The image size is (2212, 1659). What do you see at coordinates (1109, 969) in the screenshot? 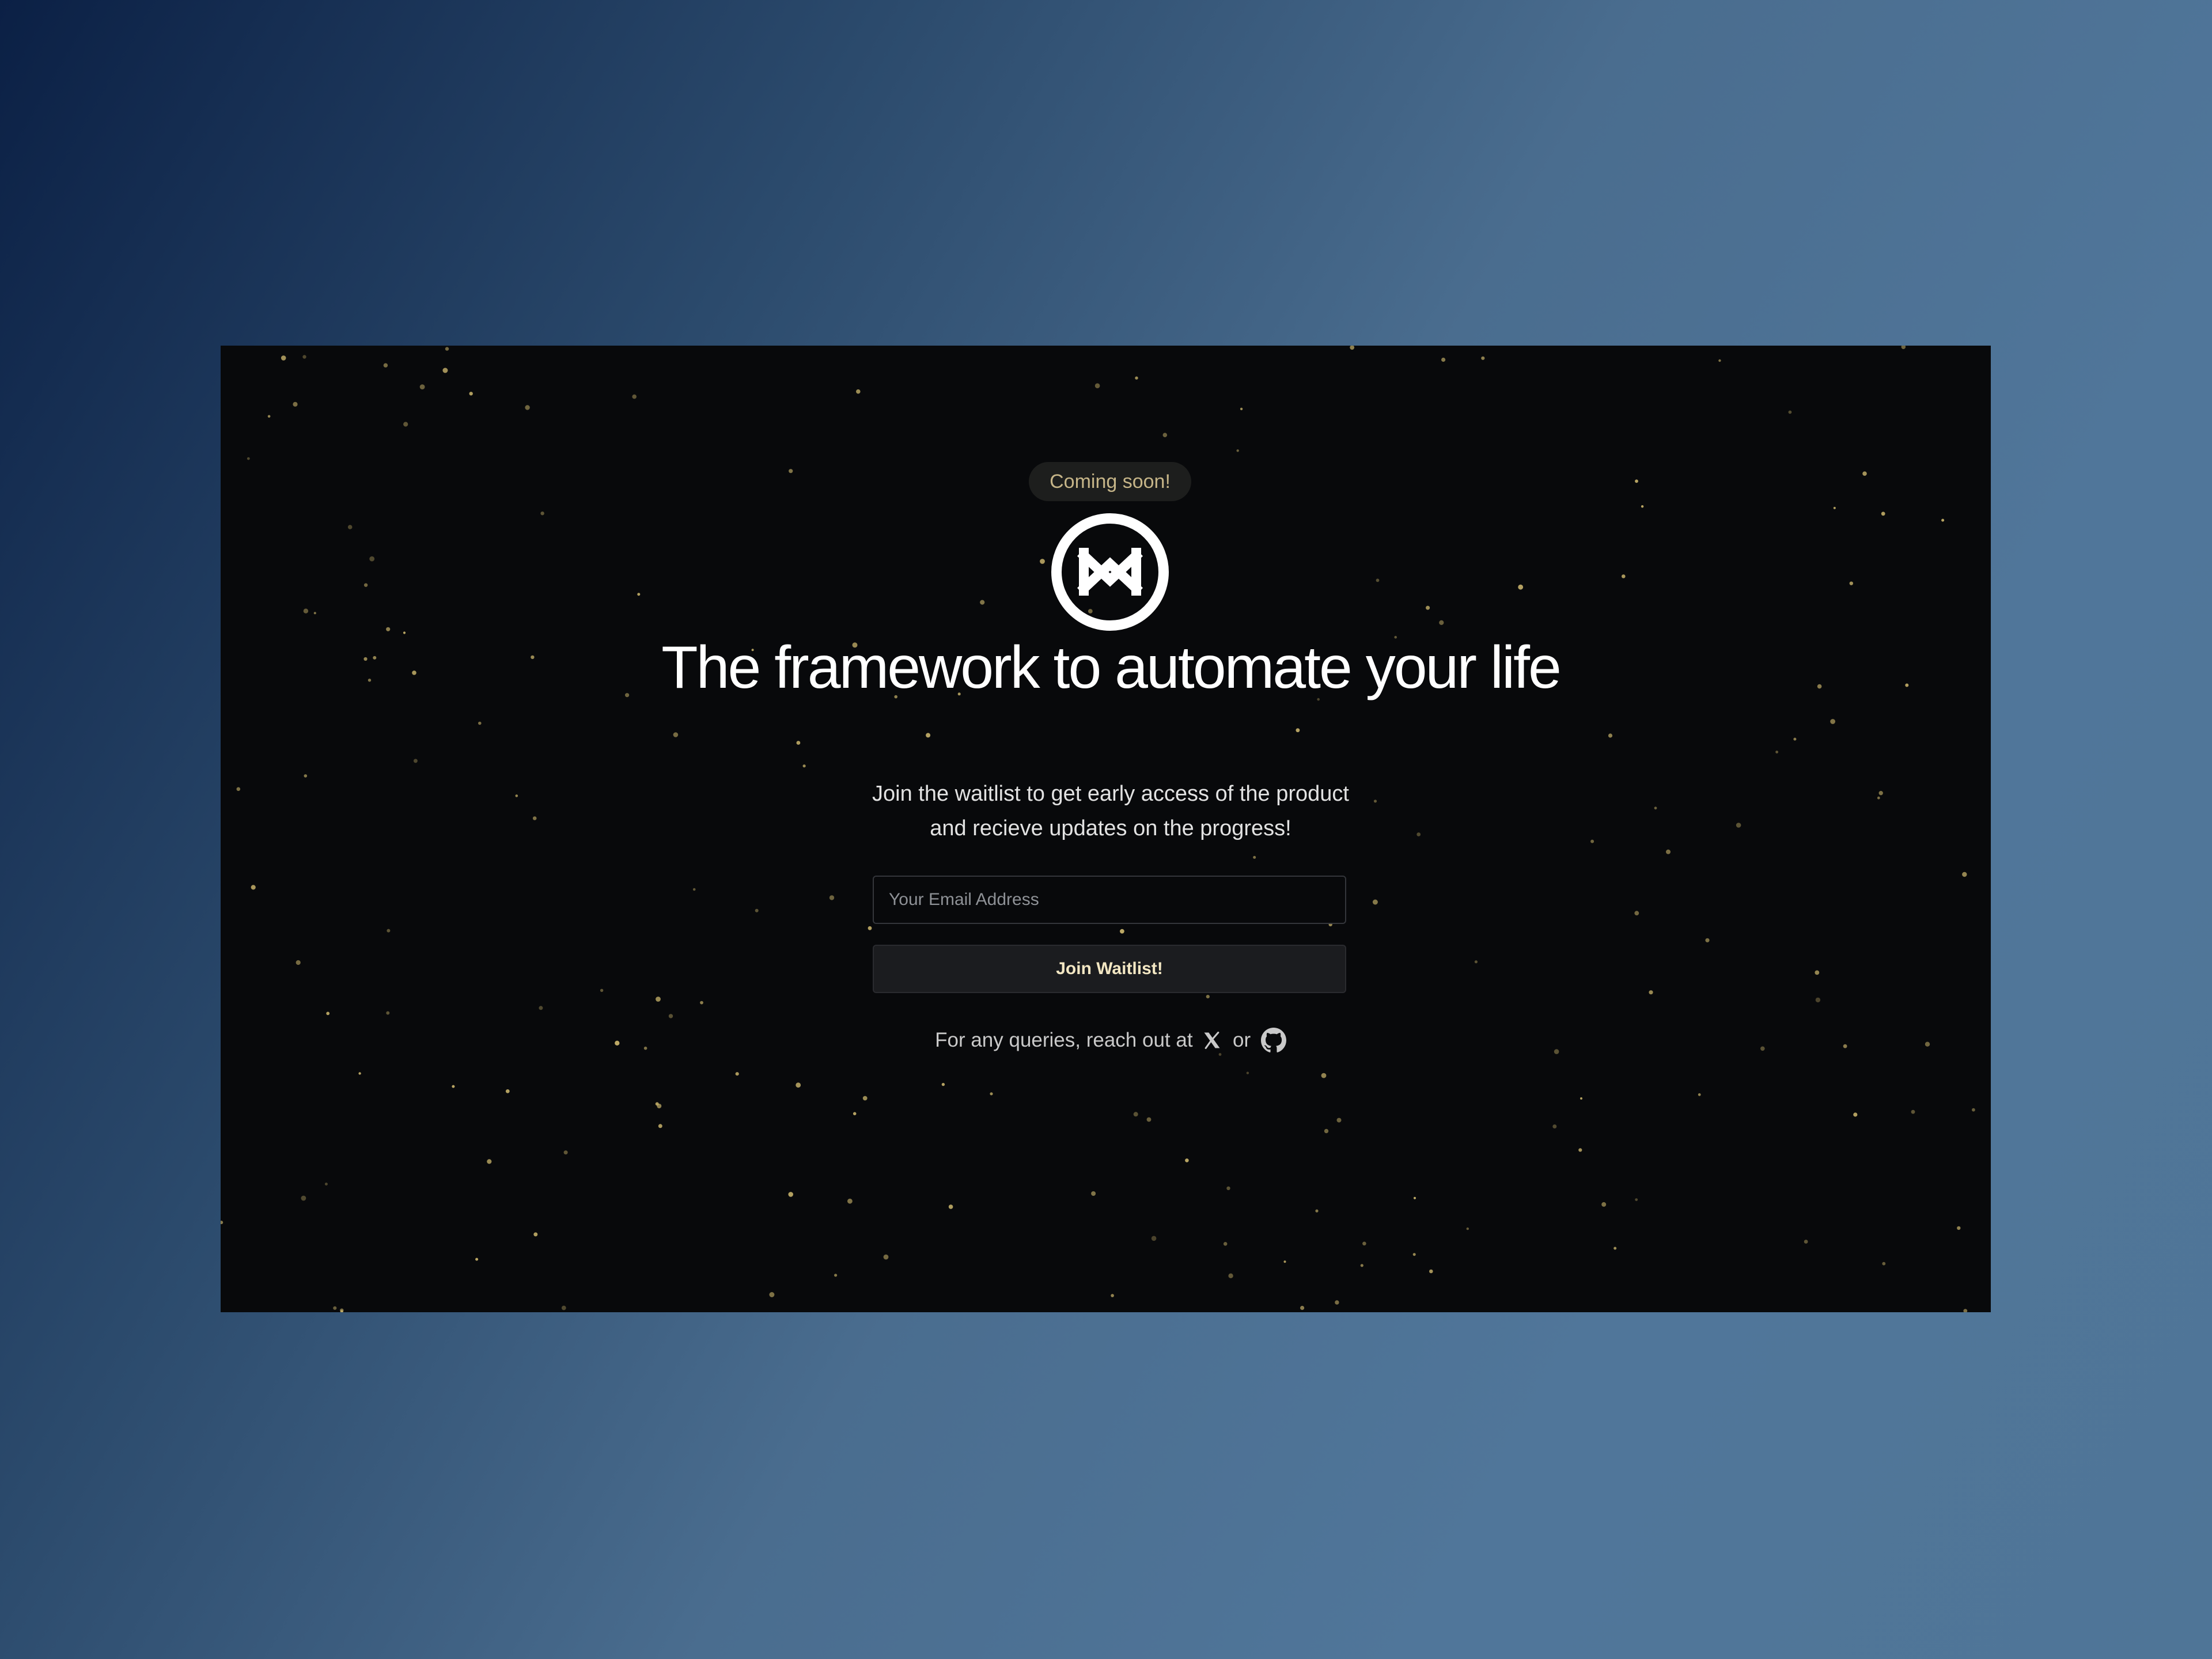
I see `join-waitlist-button: Join Waitlist!` at bounding box center [1109, 969].